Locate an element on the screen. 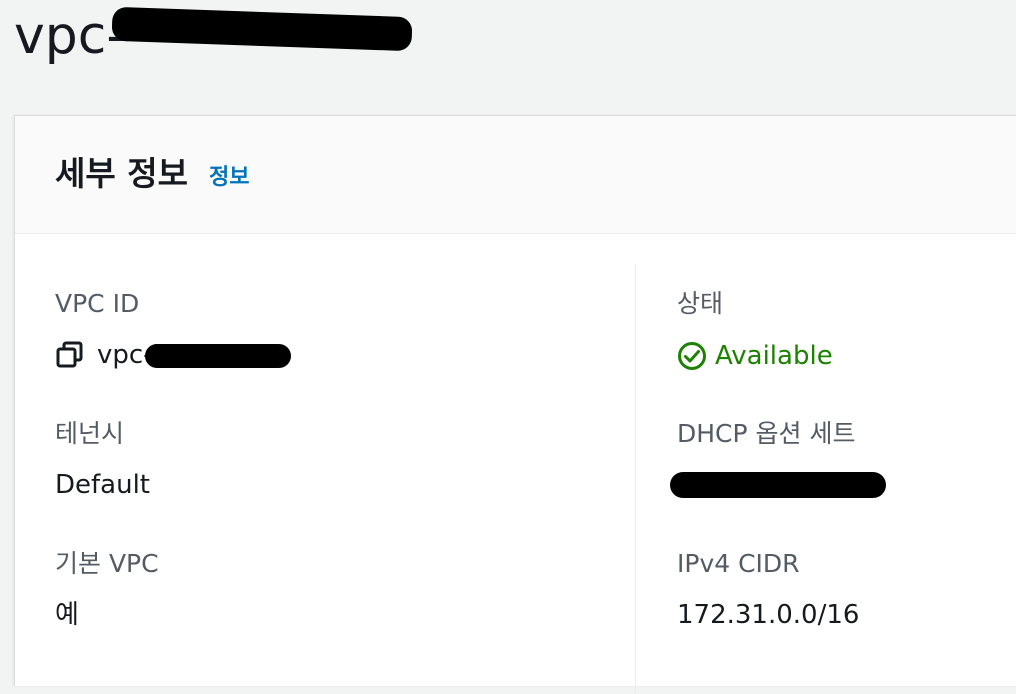 The image size is (1016, 694). default-vpc-value: 예 is located at coordinates (67, 615).